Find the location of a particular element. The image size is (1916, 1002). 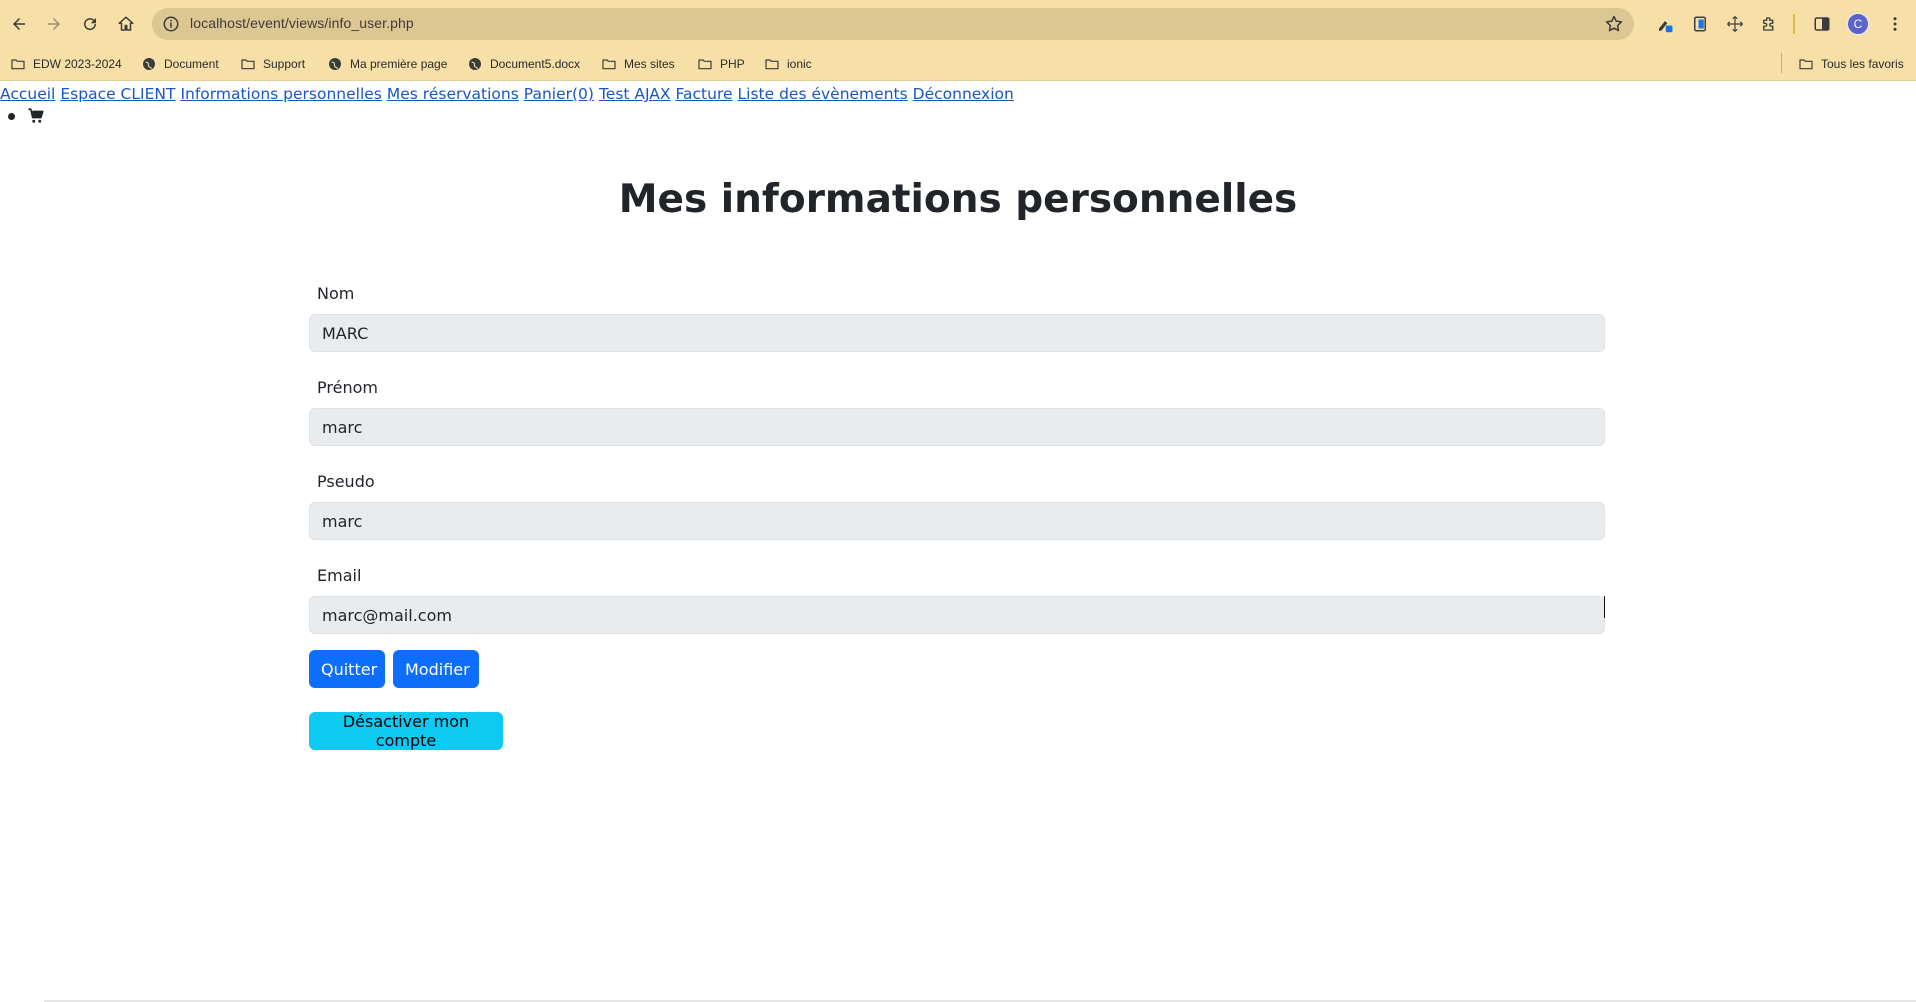

nav-link-test-ajax: Test AJAX is located at coordinates (635, 94).